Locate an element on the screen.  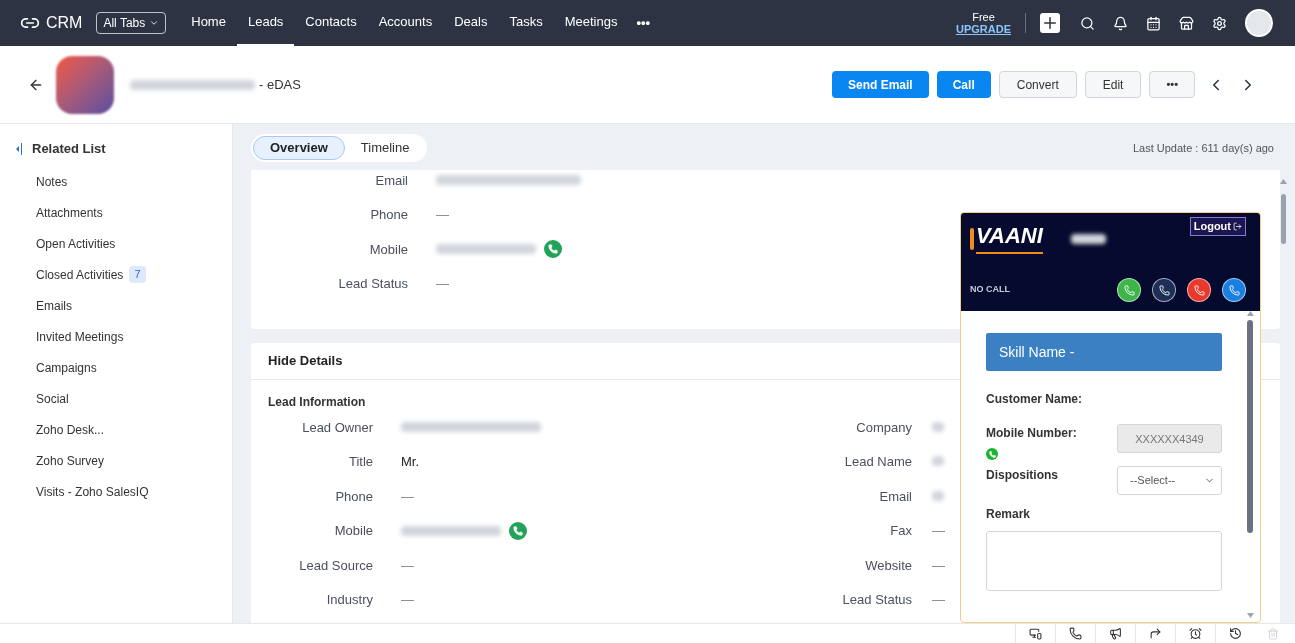
bell-icon is located at coordinates (1120, 23).